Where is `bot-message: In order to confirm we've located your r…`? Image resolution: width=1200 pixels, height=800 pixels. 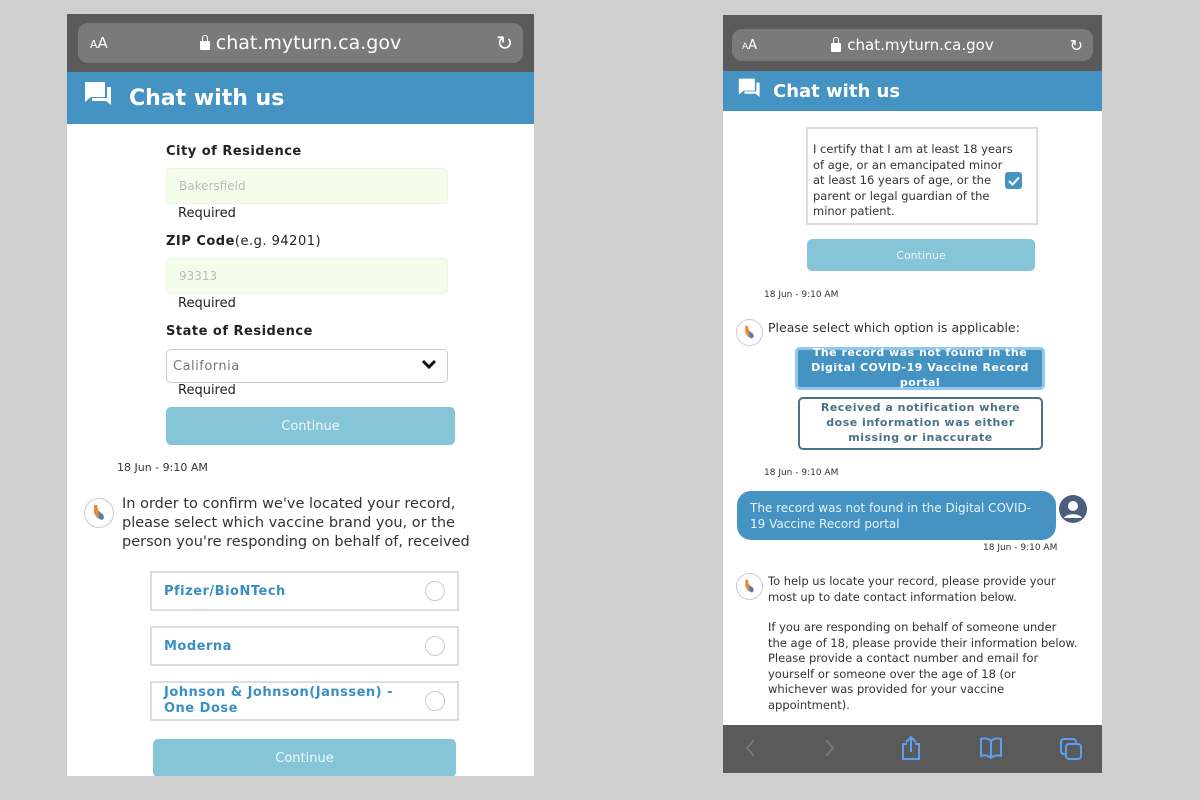
bot-message: In order to confirm we've located your r… is located at coordinates (296, 523).